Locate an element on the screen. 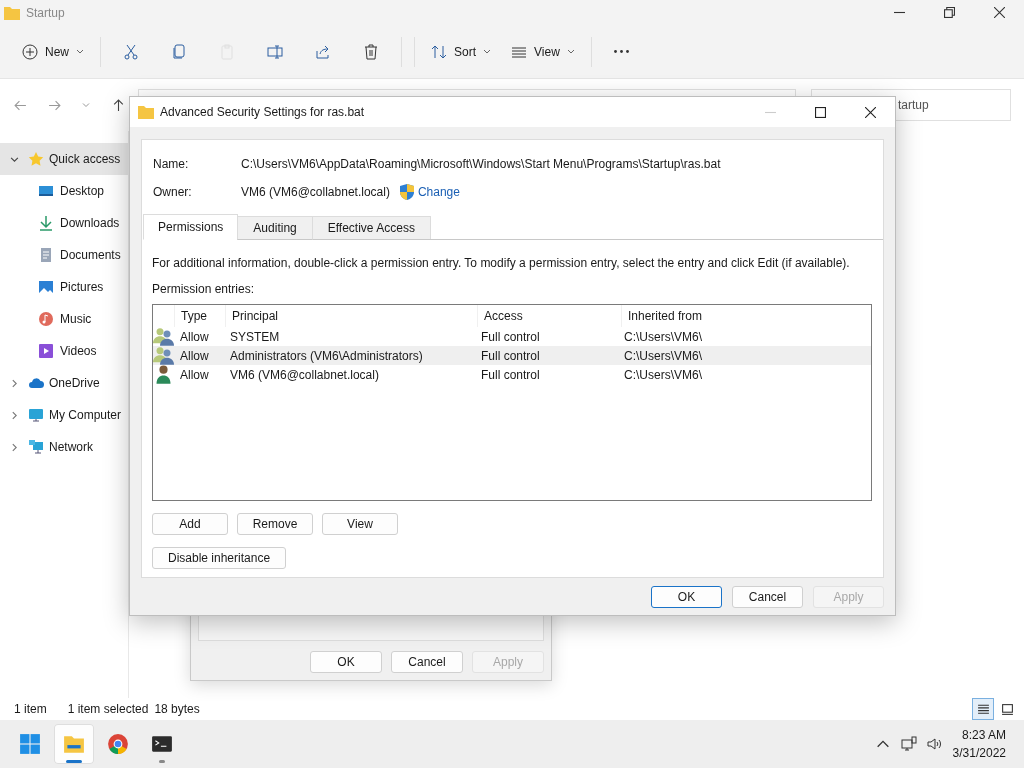 This screenshot has height=768, width=1024. column-header: Inherited from is located at coordinates (662, 316).